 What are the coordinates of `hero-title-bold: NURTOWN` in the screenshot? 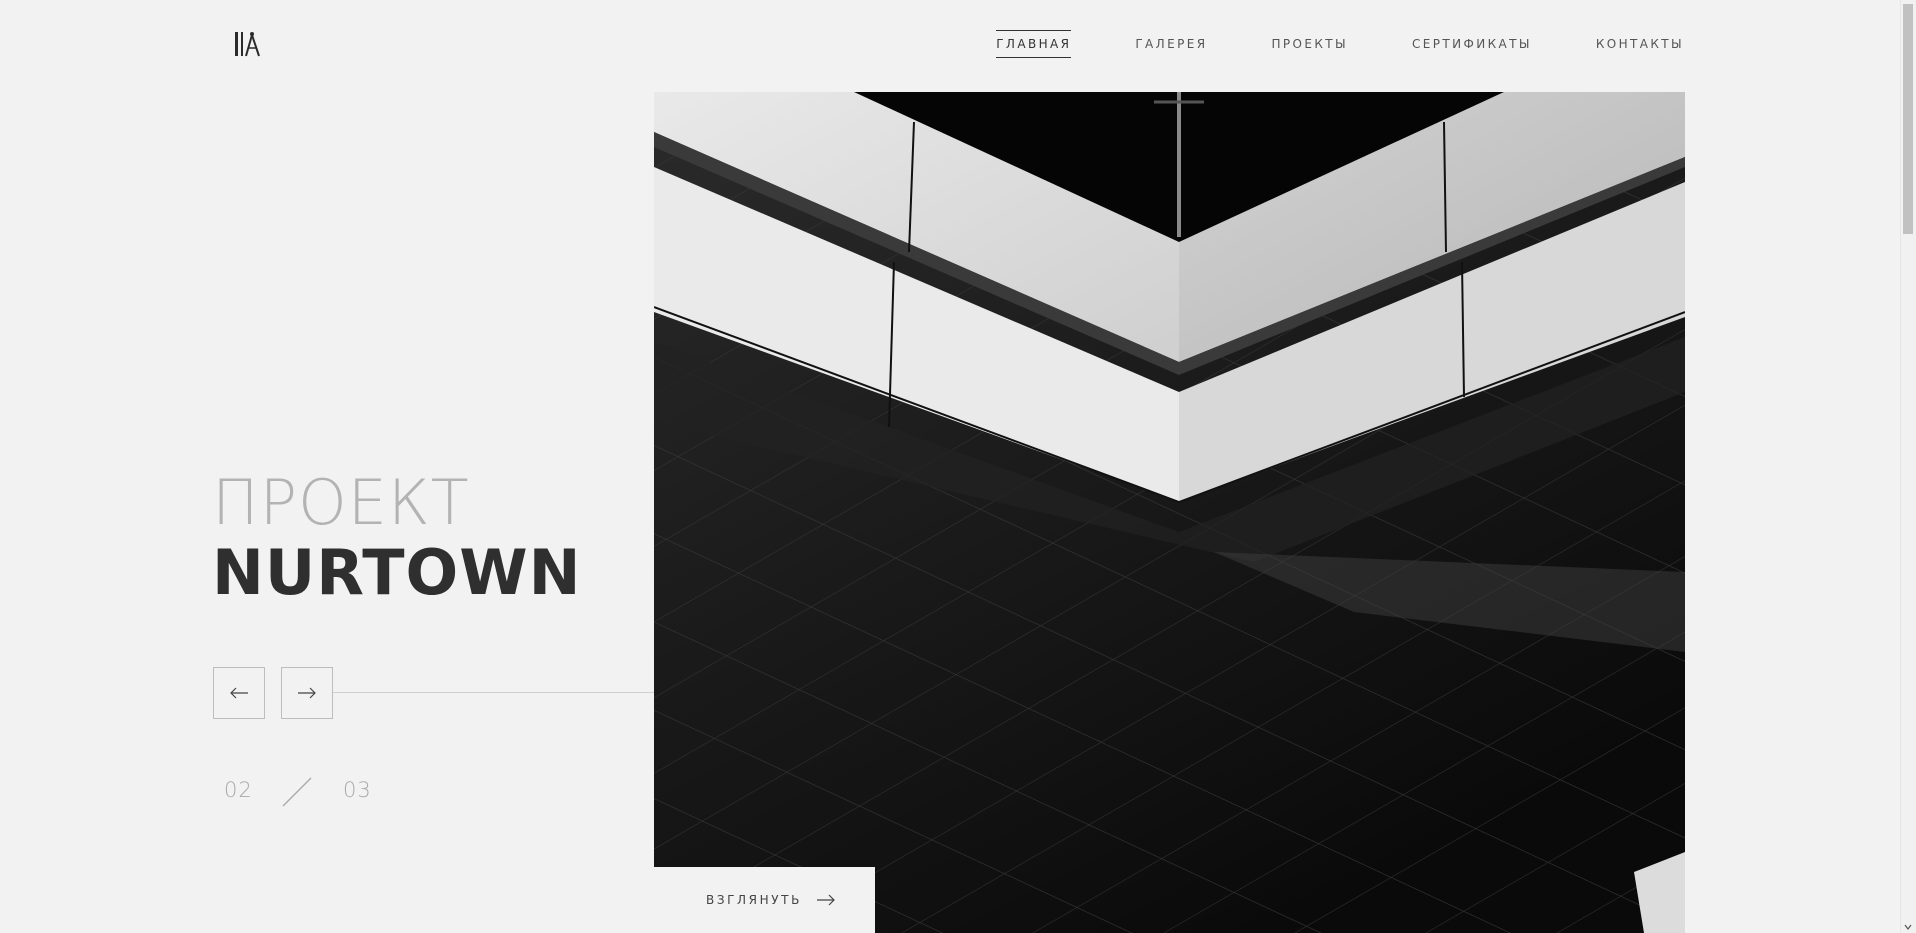 It's located at (397, 572).